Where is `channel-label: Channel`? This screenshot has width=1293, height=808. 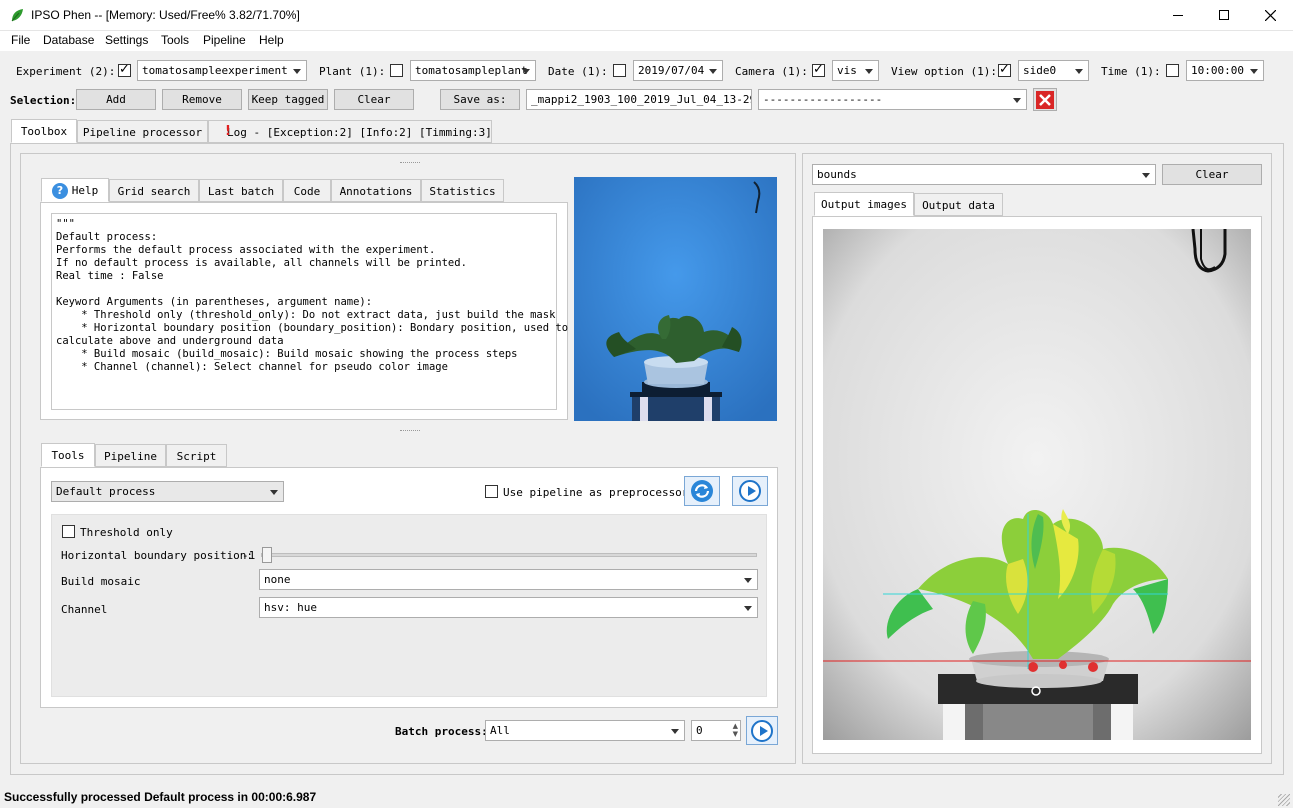
channel-label: Channel is located at coordinates (84, 609).